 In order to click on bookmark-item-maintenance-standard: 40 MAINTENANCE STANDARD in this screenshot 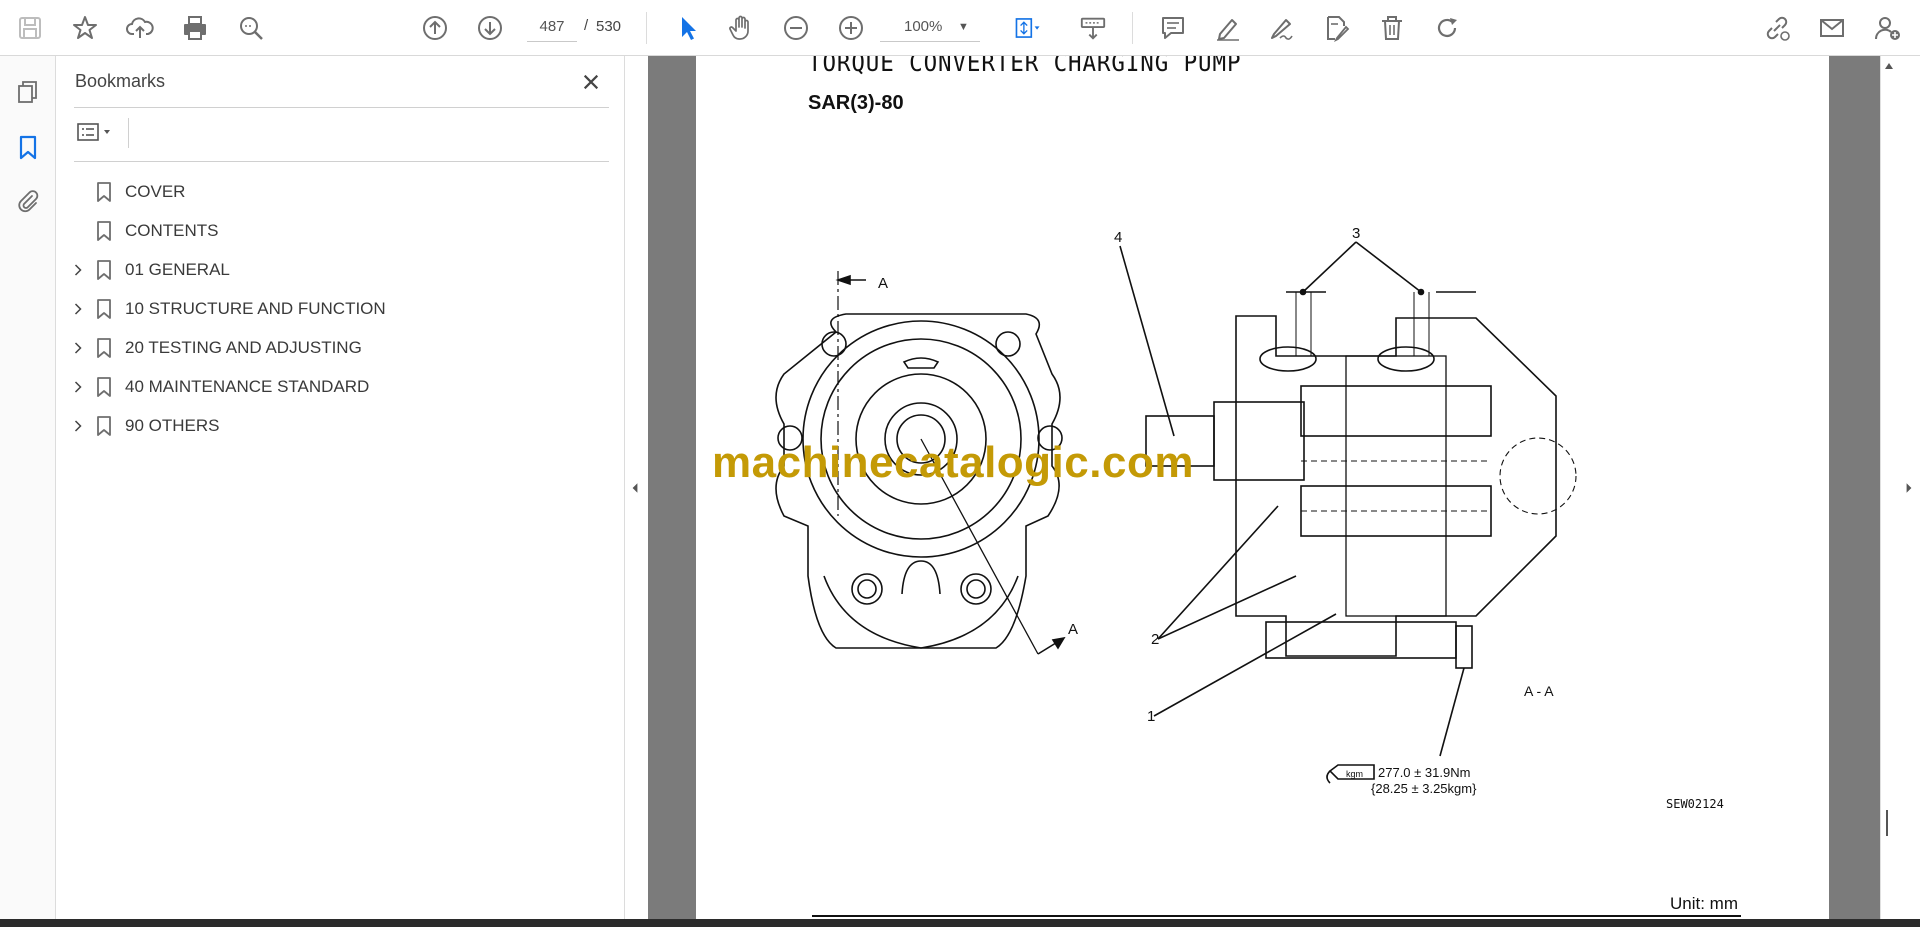, I will do `click(340, 386)`.